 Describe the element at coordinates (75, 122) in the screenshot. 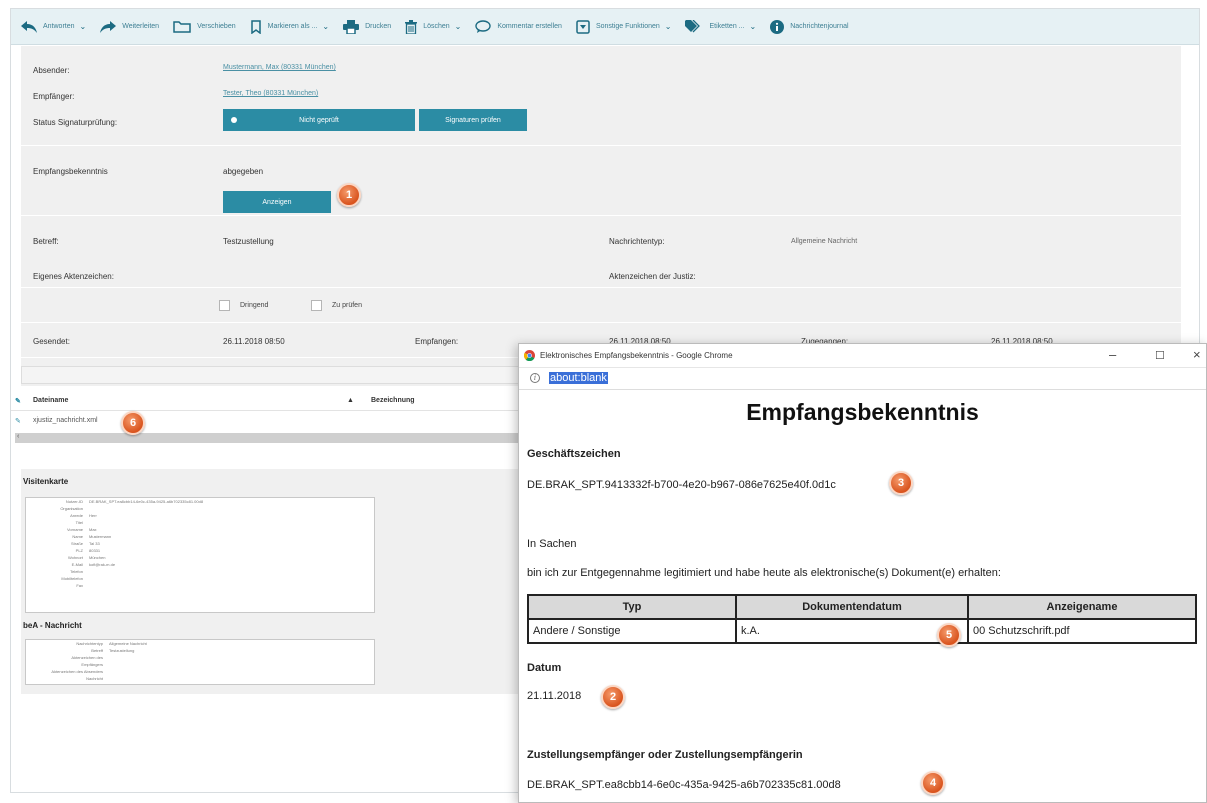

I see `signature-status-label: Status Signaturprüfung:` at that location.